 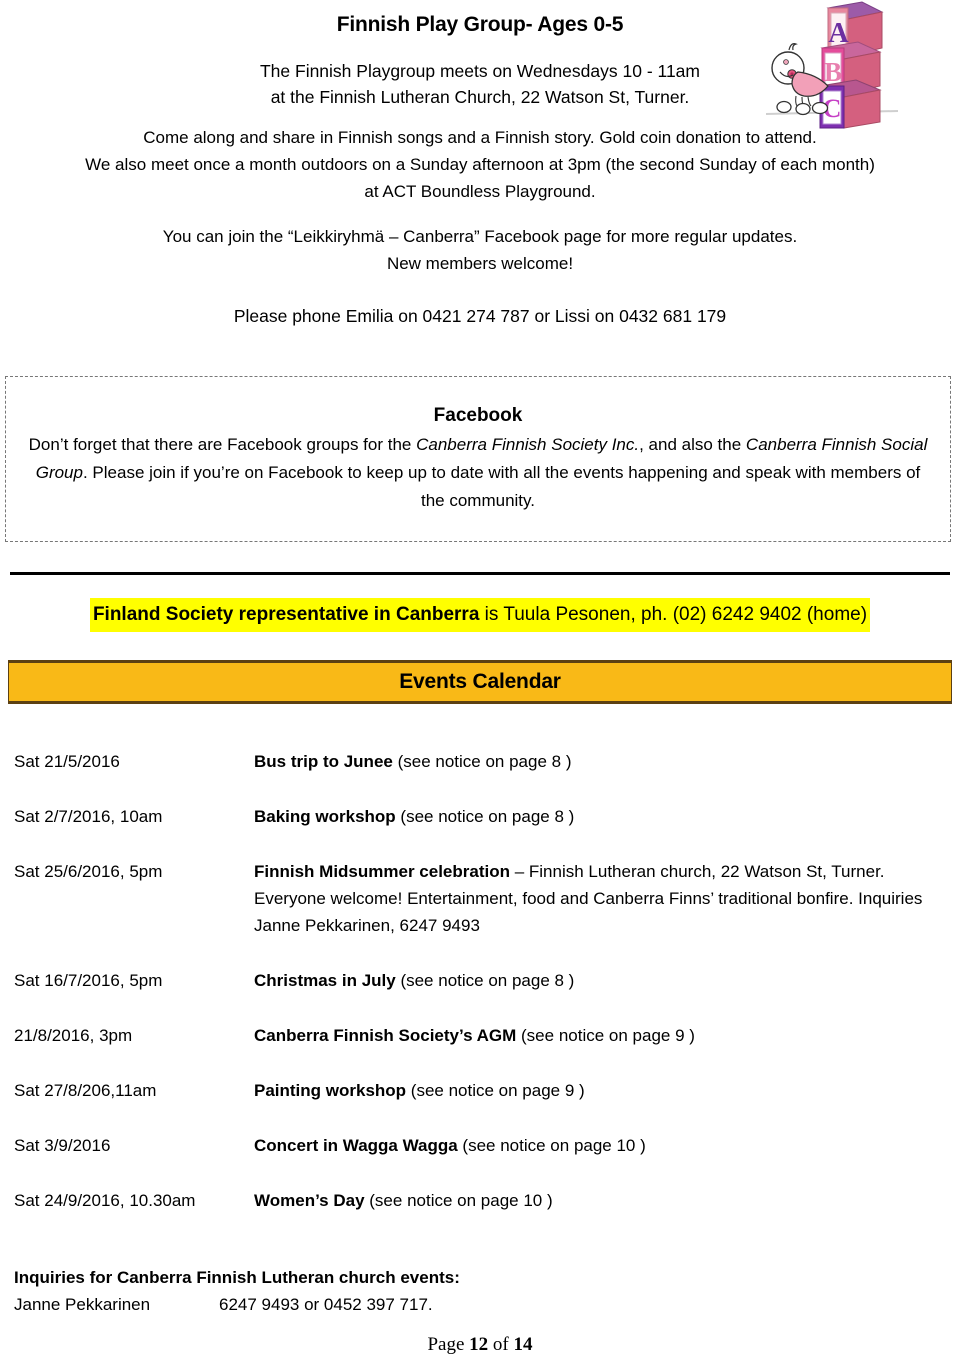 I want to click on event-date: Sat 21/5/2016, so click(x=67, y=761).